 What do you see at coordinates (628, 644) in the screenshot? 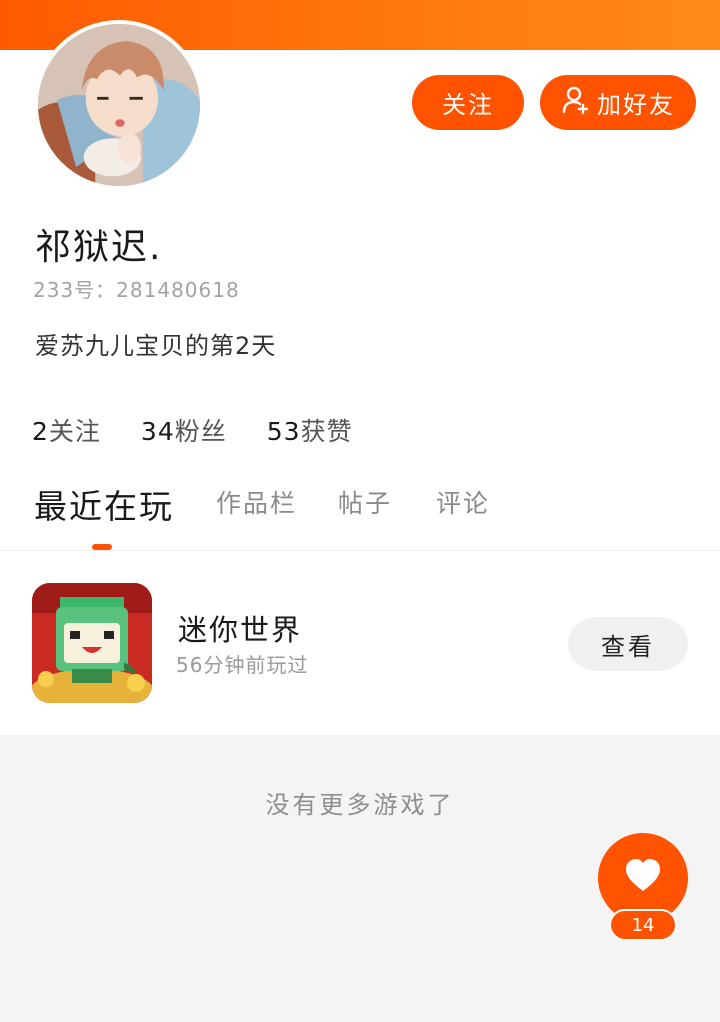
I see `view-game-button: 查看` at bounding box center [628, 644].